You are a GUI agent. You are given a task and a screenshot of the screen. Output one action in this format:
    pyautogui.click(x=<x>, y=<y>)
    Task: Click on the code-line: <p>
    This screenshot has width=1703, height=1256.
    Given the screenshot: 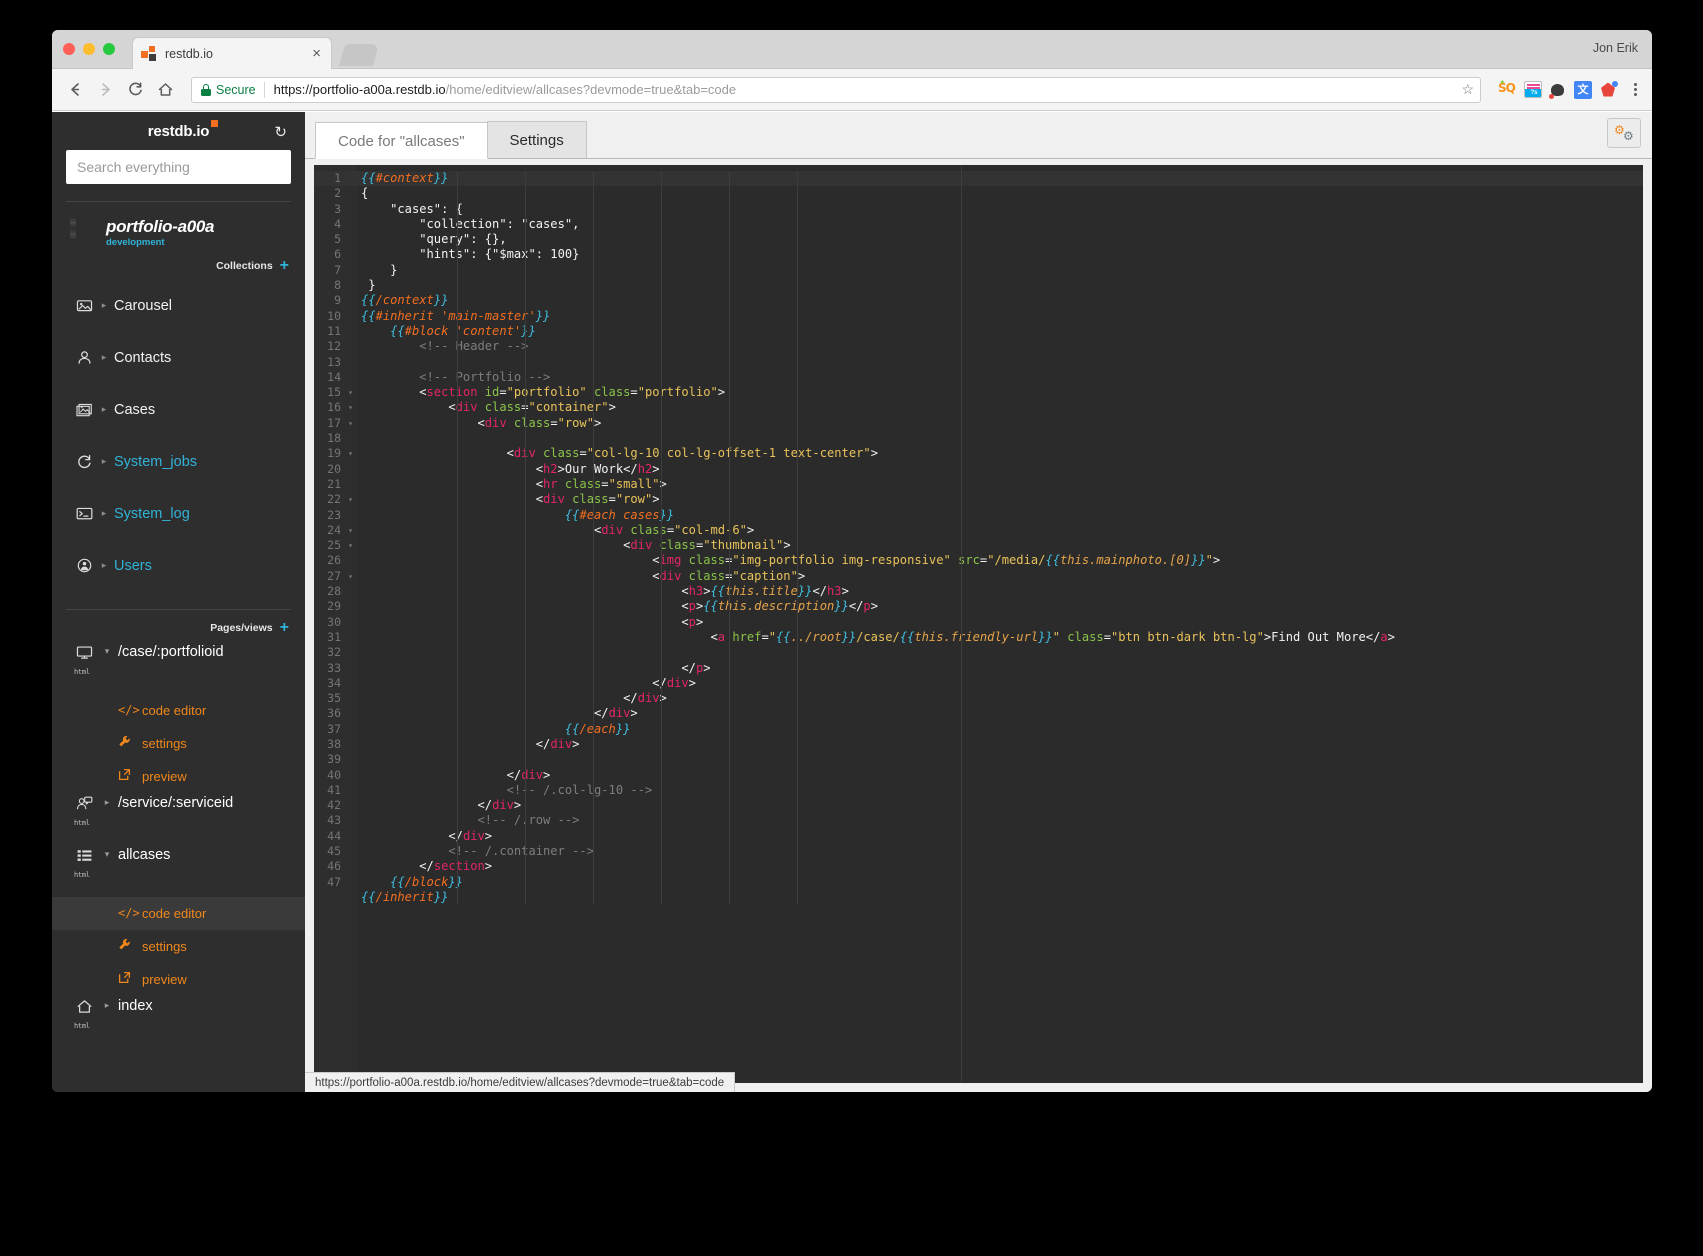 What is the action you would take?
    pyautogui.click(x=1000, y=622)
    